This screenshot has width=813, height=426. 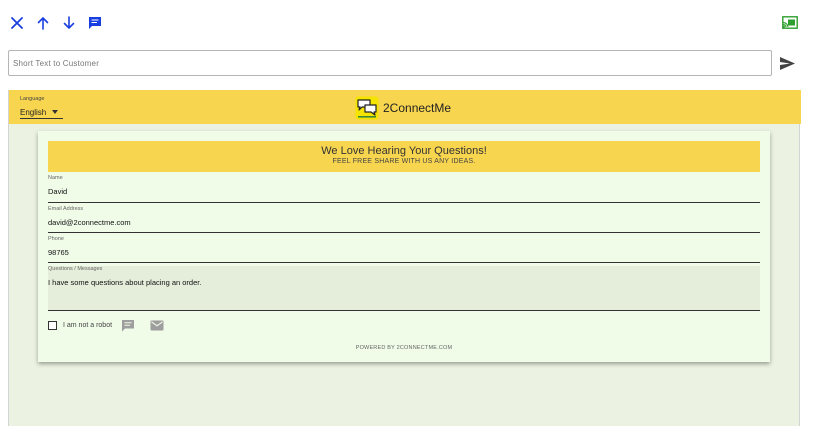 I want to click on send-email-button, so click(x=157, y=325).